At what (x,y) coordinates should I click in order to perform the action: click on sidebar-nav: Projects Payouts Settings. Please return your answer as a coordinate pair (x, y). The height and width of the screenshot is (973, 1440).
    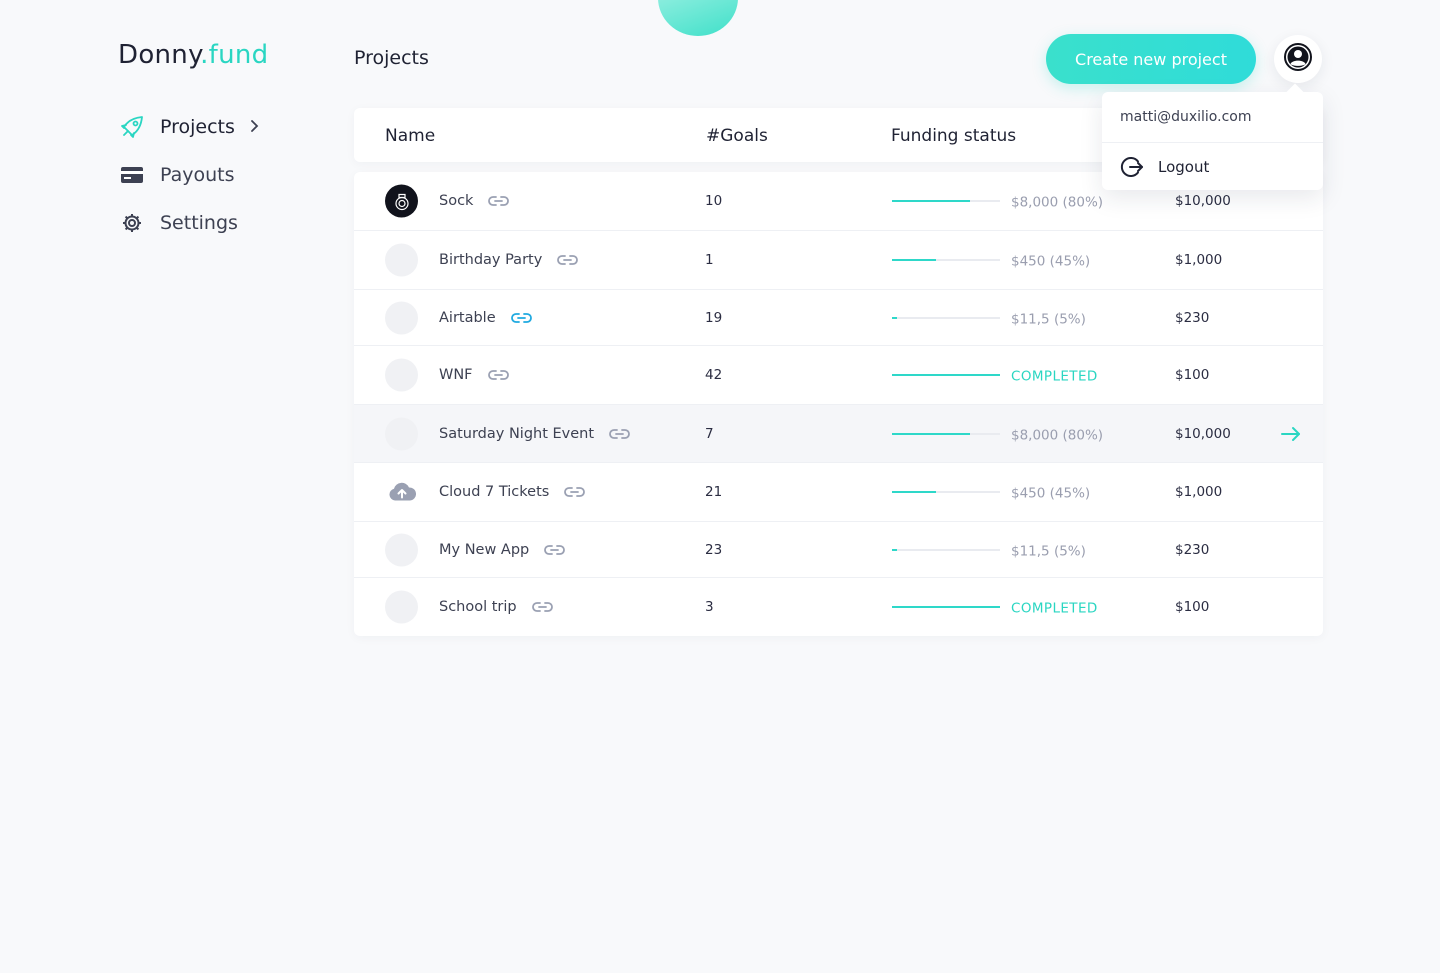
    Looking at the image, I should click on (206, 175).